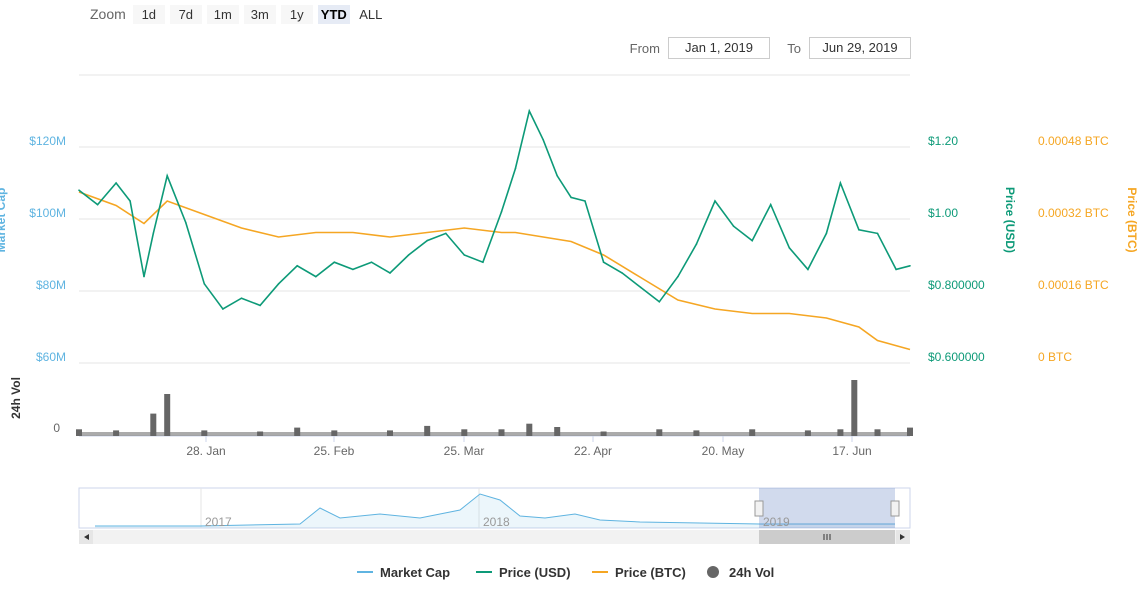 This screenshot has height=590, width=1140. I want to click on legend-label: Price (BTC), so click(650, 572).